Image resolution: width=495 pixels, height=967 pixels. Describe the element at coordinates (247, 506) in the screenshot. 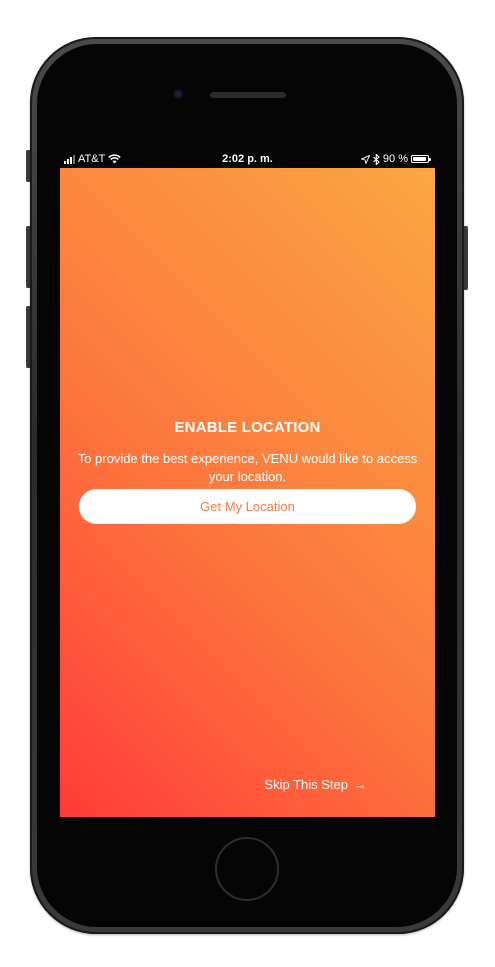

I see `get-location-button: Get My Location` at that location.